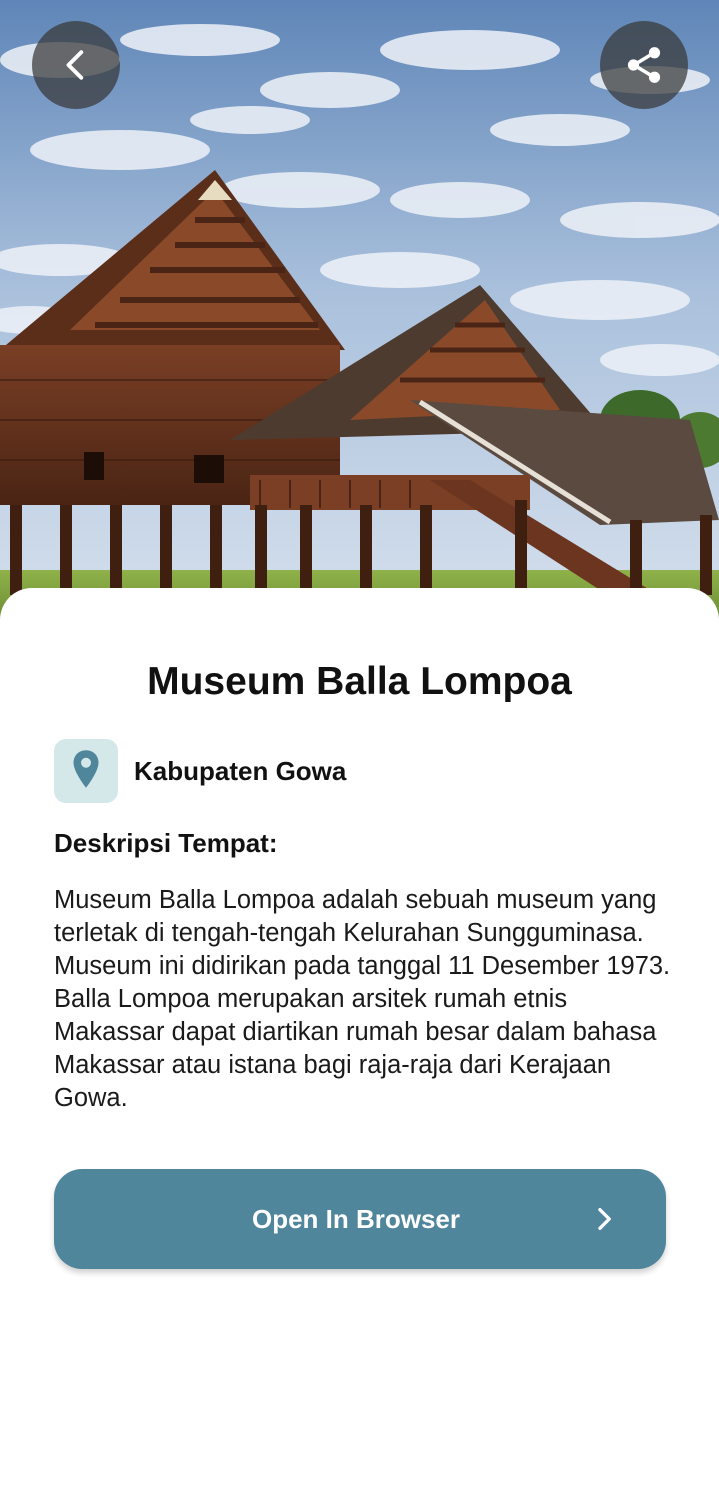  I want to click on open-in-browser-label: Open In Browser, so click(356, 1219).